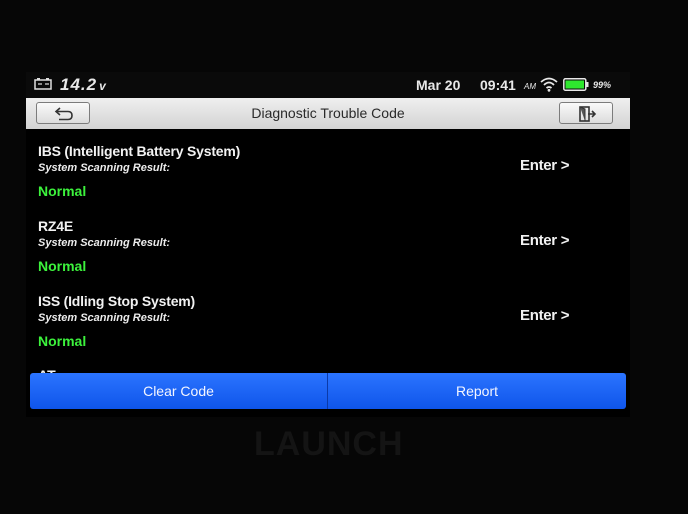 This screenshot has width=688, height=514. What do you see at coordinates (602, 85) in the screenshot?
I see `battery-percent: 99%` at bounding box center [602, 85].